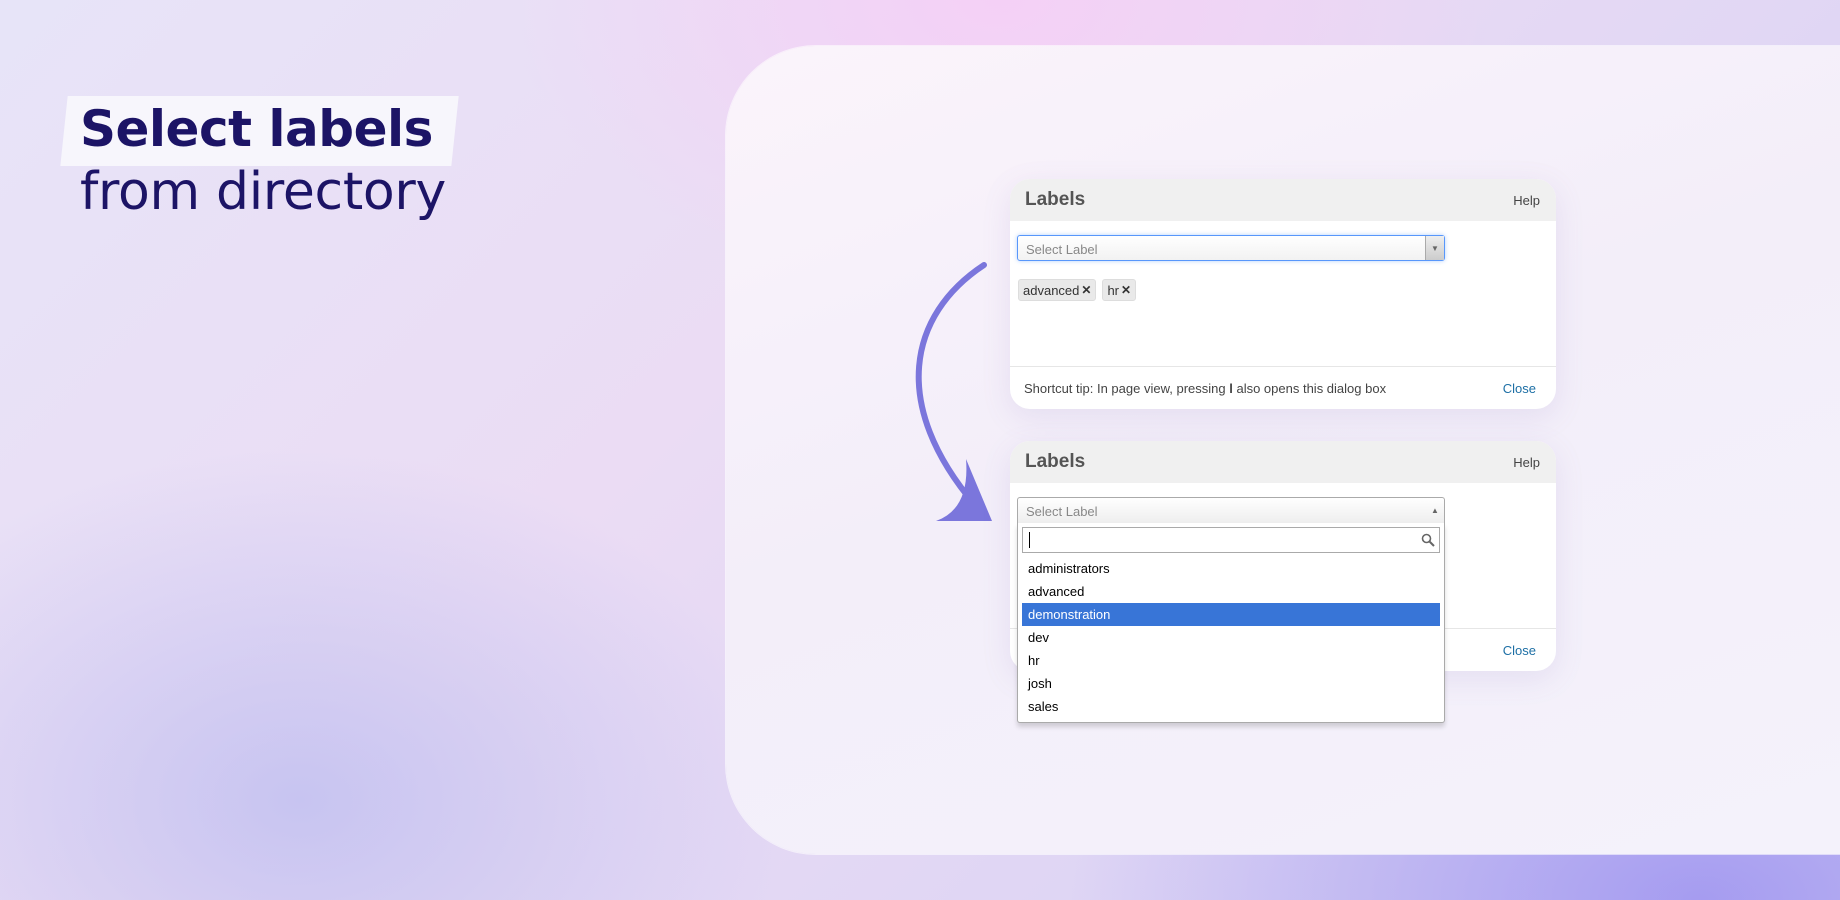  Describe the element at coordinates (263, 192) in the screenshot. I see `headline-line-2: from directory` at that location.